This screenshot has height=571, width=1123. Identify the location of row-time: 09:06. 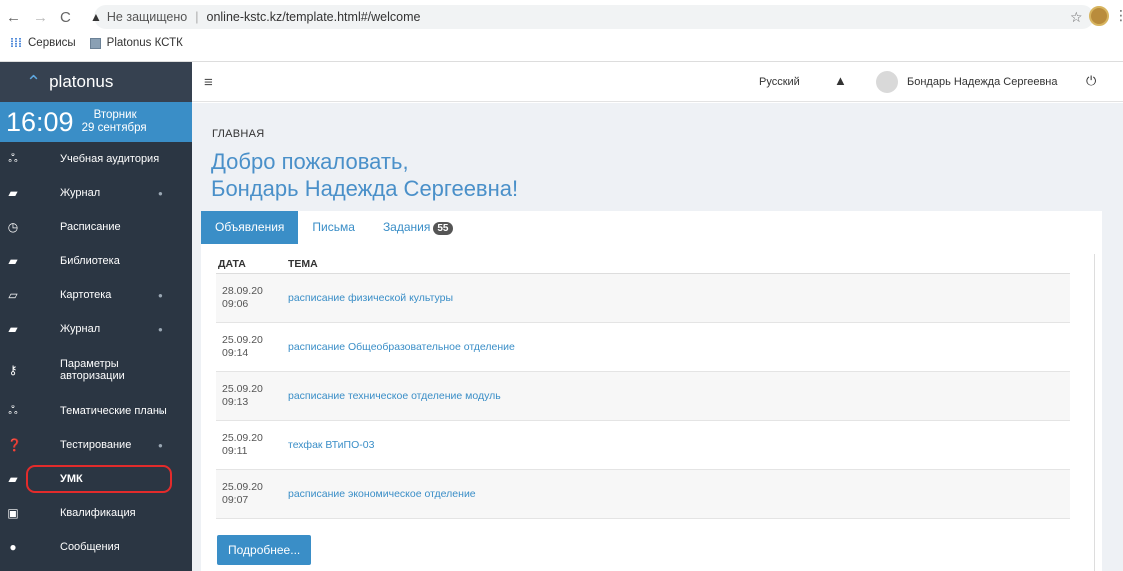
(235, 304).